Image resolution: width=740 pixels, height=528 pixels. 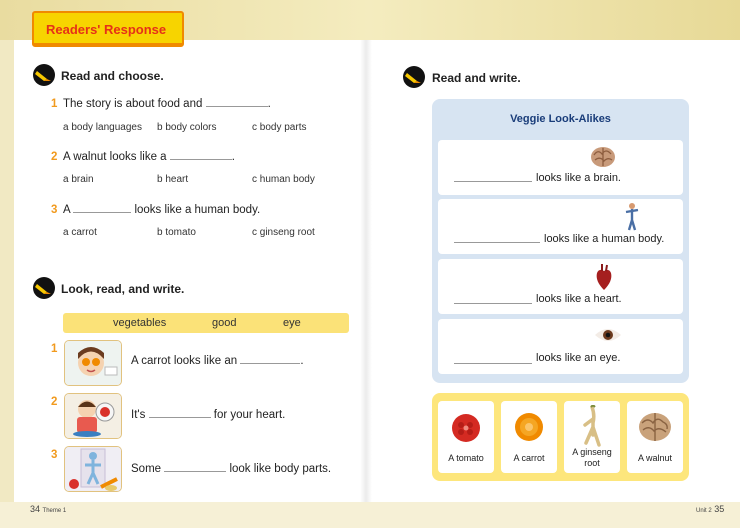 What do you see at coordinates (604, 277) in the screenshot?
I see `heart-organ-icon` at bounding box center [604, 277].